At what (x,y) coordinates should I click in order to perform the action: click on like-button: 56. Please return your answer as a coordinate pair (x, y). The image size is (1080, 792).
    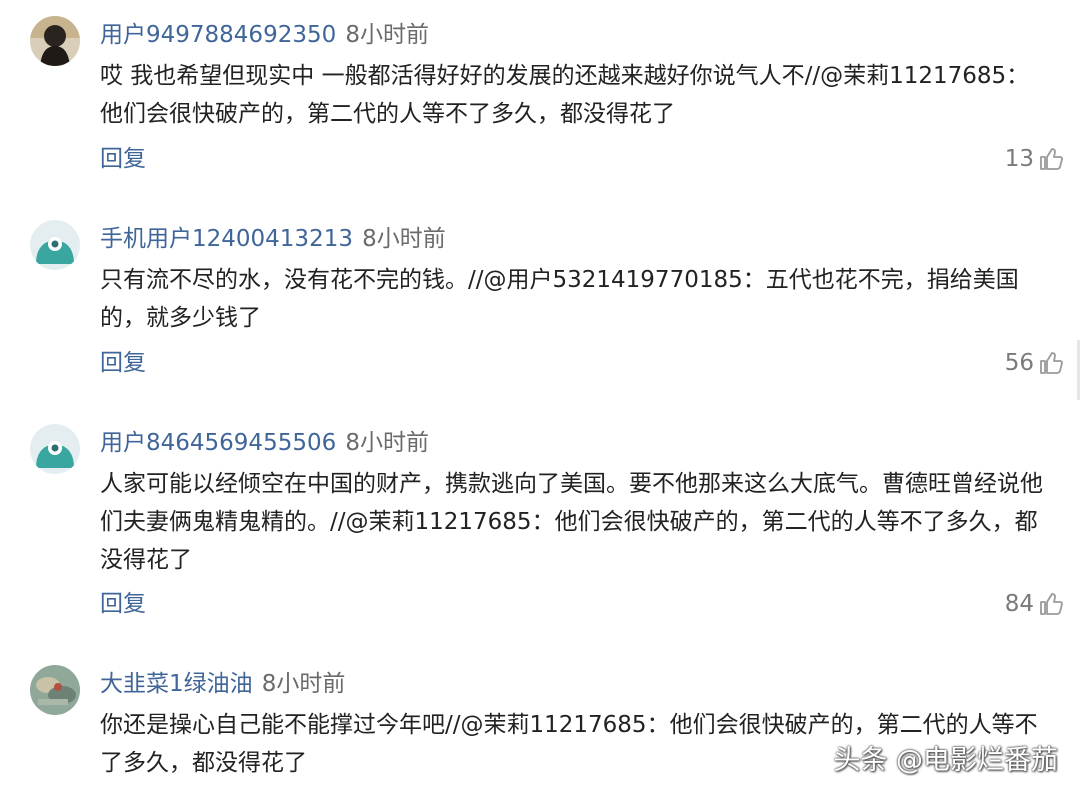
    Looking at the image, I should click on (1034, 363).